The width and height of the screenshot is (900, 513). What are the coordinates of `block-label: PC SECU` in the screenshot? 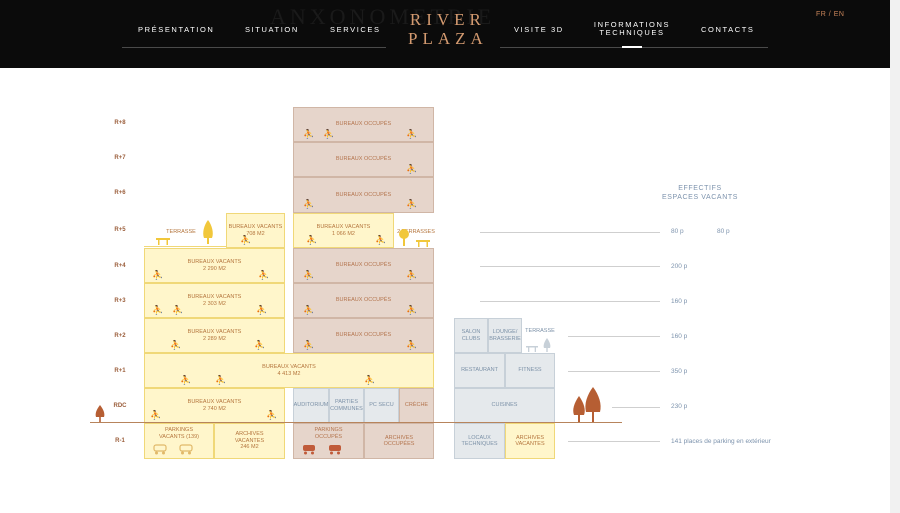 It's located at (381, 405).